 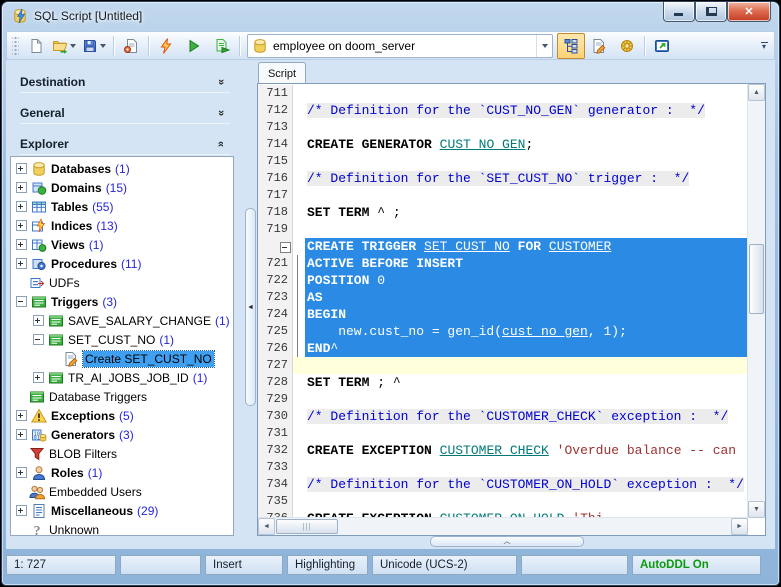 I want to click on scroll-down-arrow: ▼, so click(x=756, y=509).